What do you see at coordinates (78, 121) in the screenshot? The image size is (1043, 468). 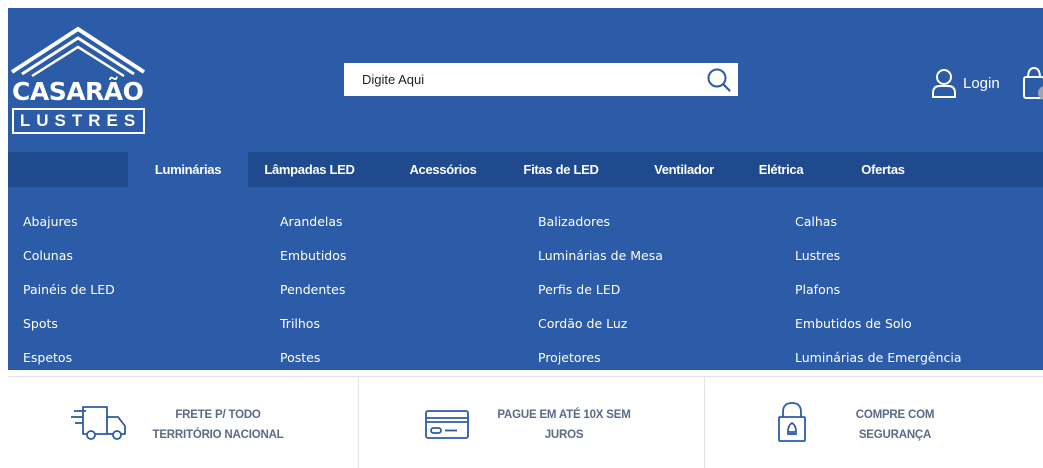 I see `brand-subtitle: LUSTRES` at bounding box center [78, 121].